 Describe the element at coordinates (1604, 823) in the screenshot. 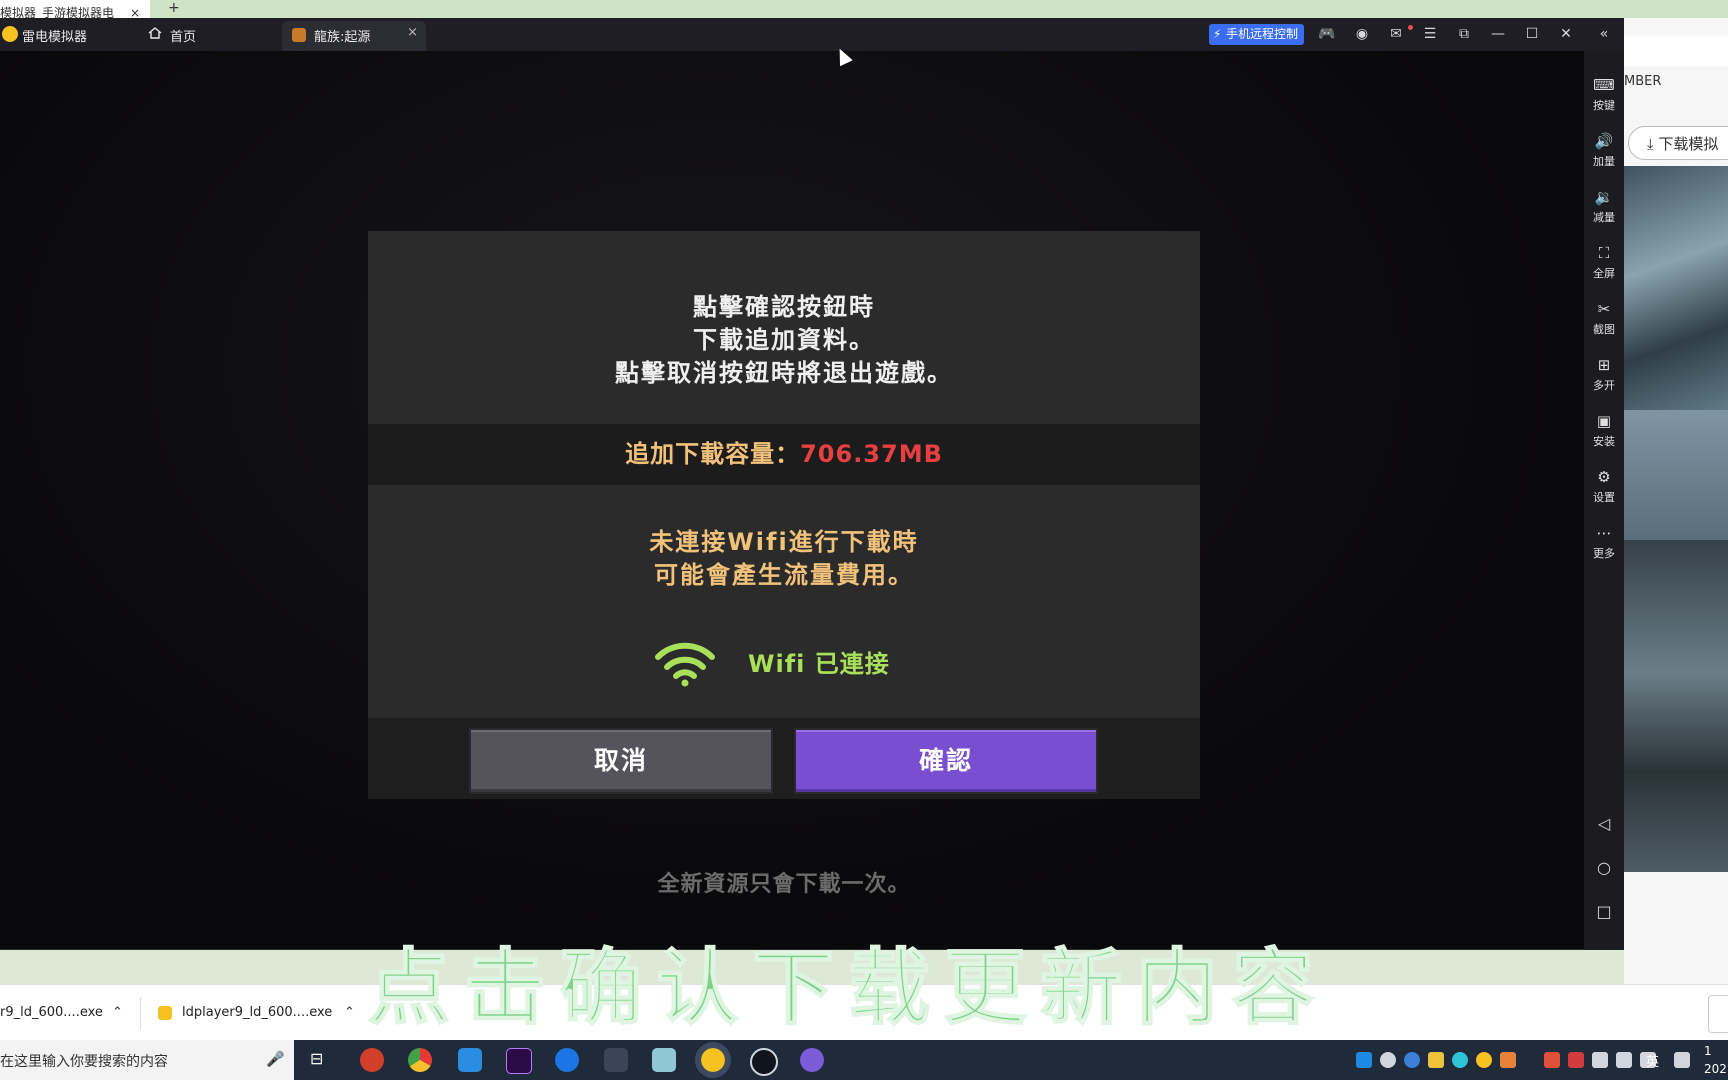

I see `android-back-icon: ◁` at that location.